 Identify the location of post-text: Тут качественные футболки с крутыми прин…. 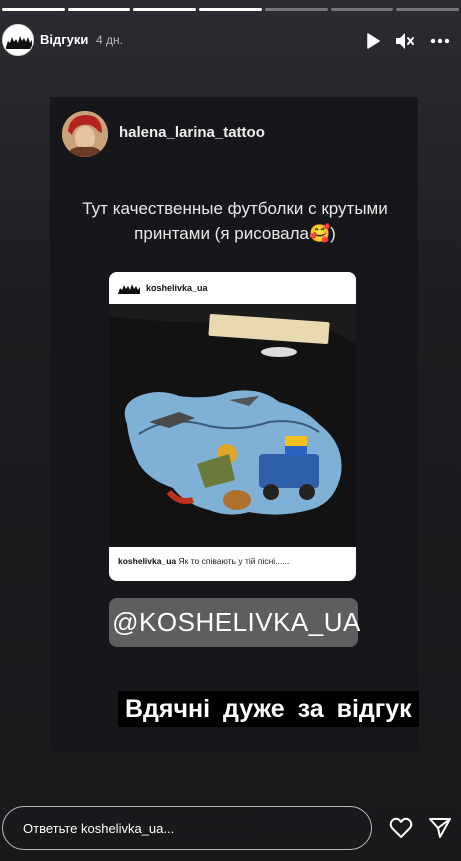
(235, 221).